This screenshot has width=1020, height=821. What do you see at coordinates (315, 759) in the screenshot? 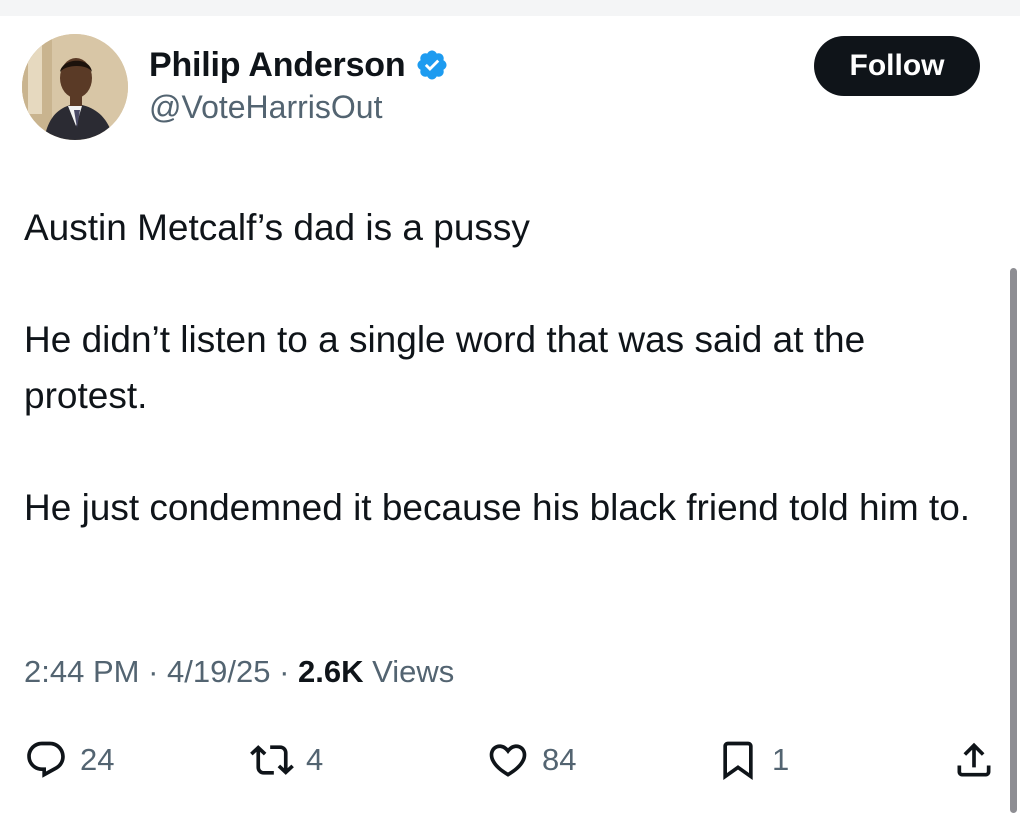
I see `repost-count: 4` at bounding box center [315, 759].